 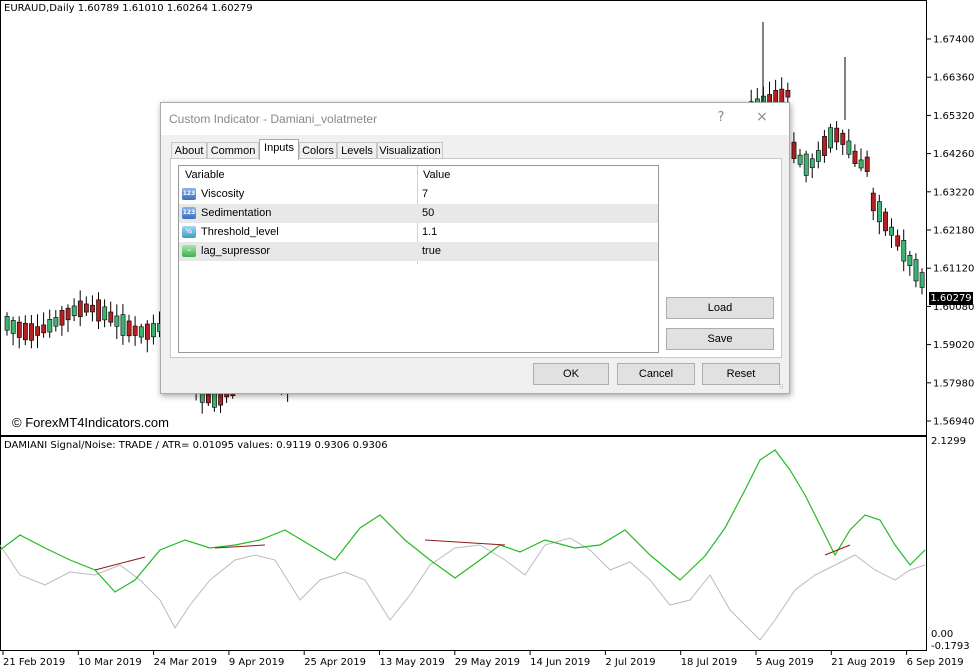 I want to click on variable-value: 1.1, so click(x=429, y=232).